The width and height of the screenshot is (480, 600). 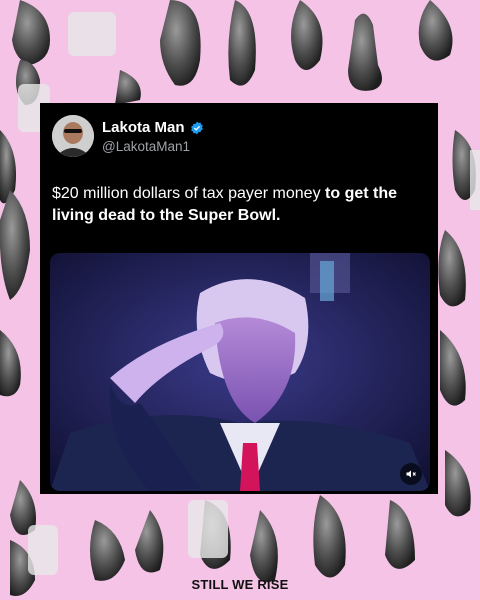 I want to click on user-handle: @LakotaMan1, so click(x=146, y=146).